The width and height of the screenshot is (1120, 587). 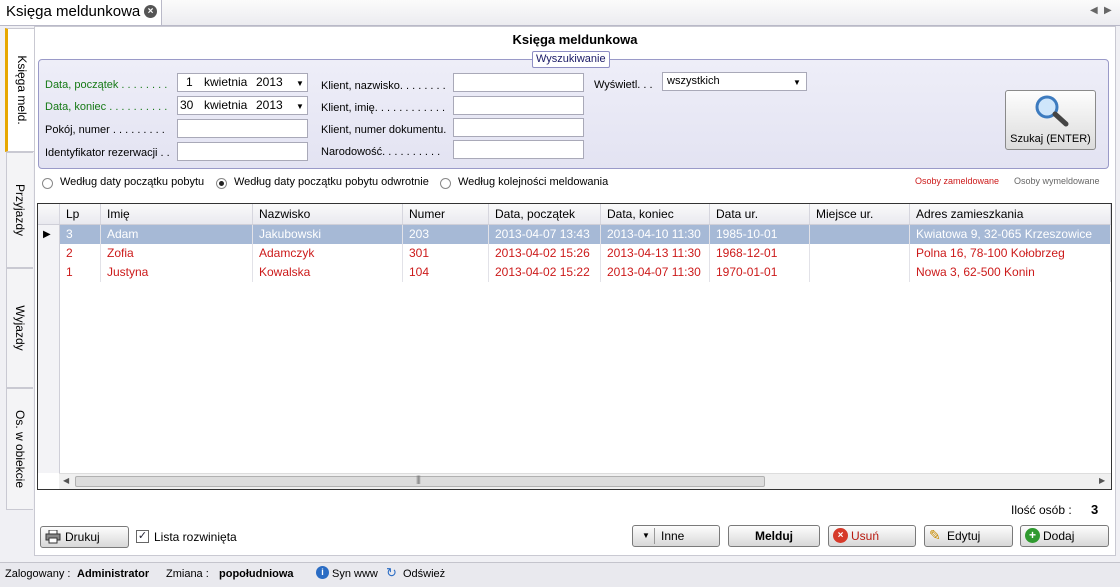 What do you see at coordinates (221, 183) in the screenshot?
I see `sort-radio-start-reverse` at bounding box center [221, 183].